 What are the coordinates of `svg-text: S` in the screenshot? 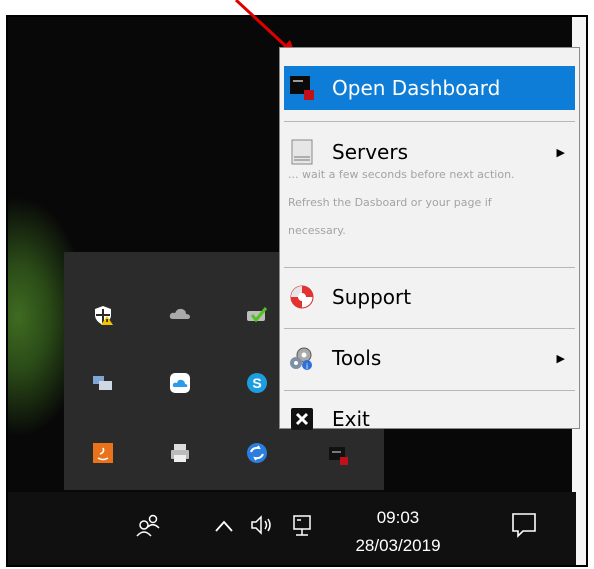 It's located at (256, 383).